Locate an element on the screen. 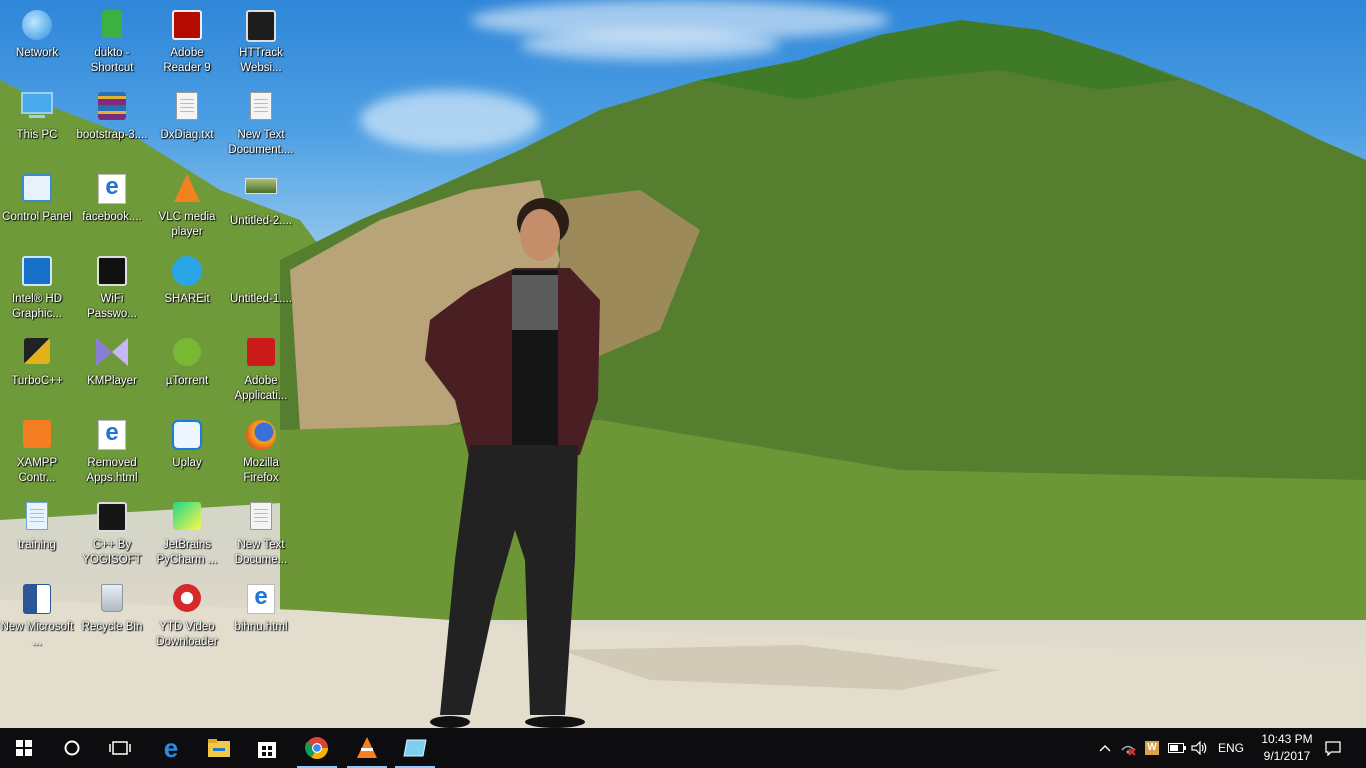  notification-icon is located at coordinates (1333, 748).